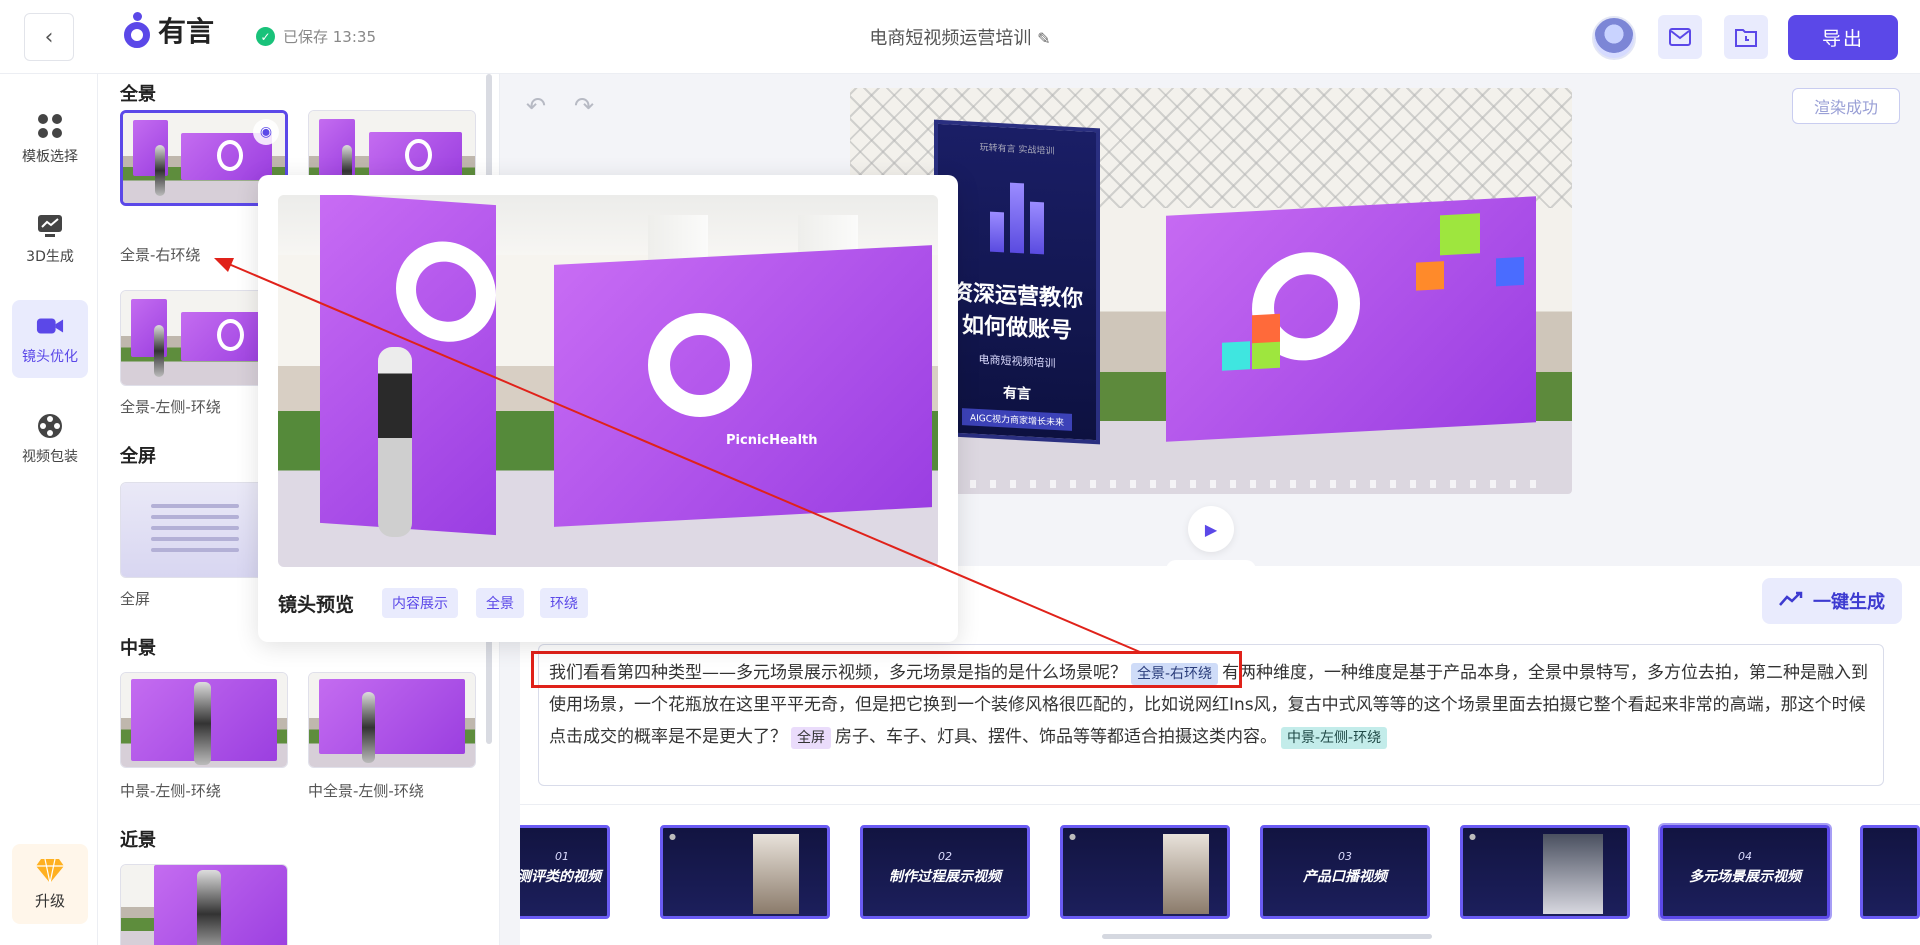 The image size is (1920, 945). I want to click on thumb-caption: 全景-左侧-环绕, so click(170, 407).